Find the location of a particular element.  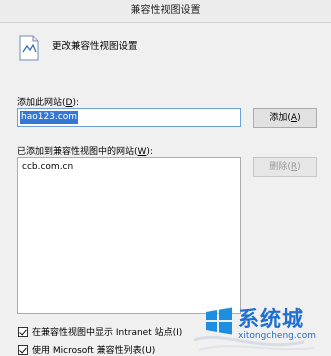

site-list-label: 已添加到兼容性视图中的网站(W): is located at coordinates (85, 150).